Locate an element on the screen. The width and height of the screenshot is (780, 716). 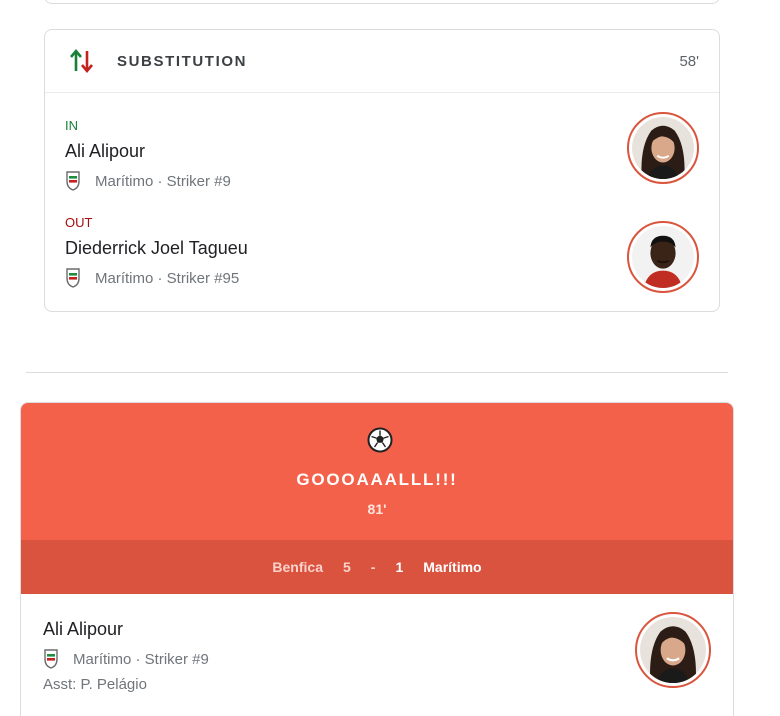
score-bar: Benfica 5 - 1 Marítimo is located at coordinates (377, 567).